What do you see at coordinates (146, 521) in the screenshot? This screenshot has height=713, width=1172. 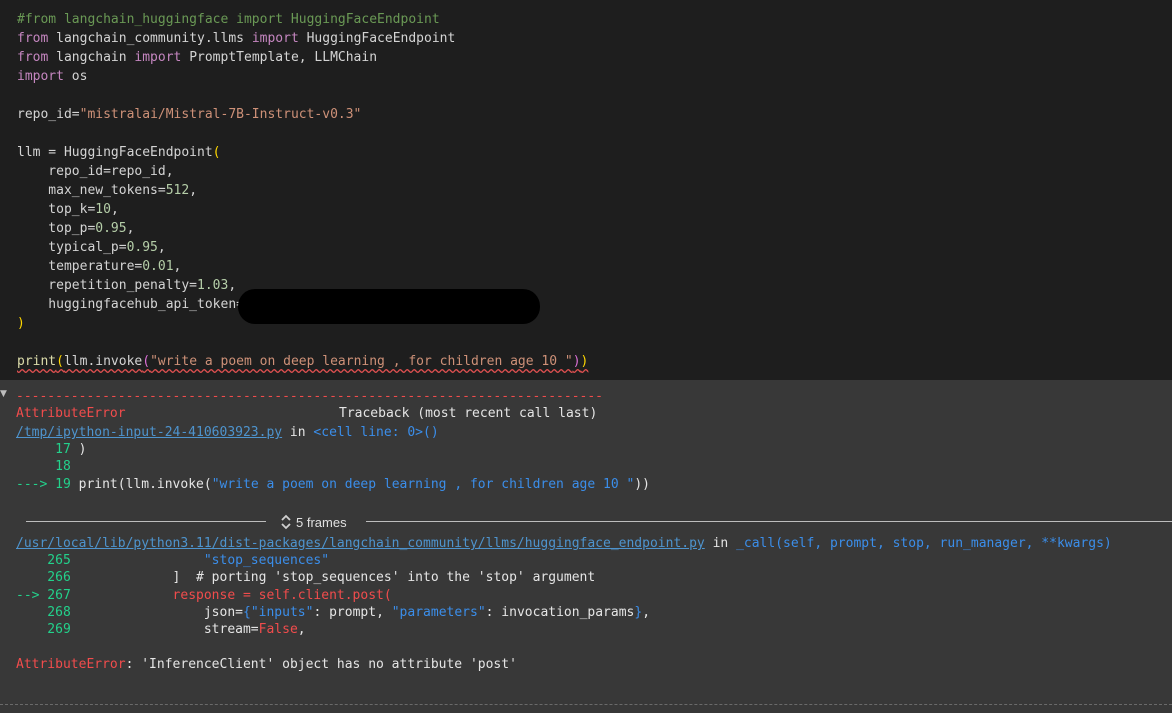 I see `frames-divider-left` at bounding box center [146, 521].